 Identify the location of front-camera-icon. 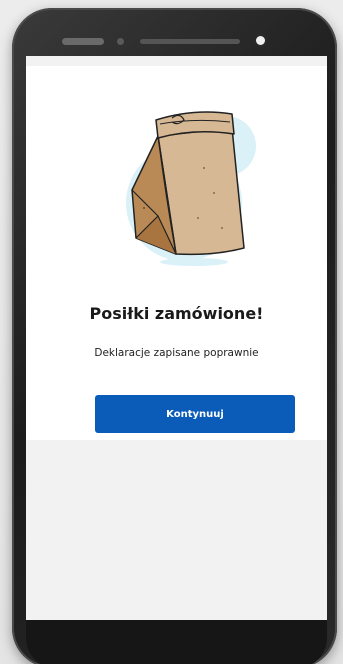
(260, 40).